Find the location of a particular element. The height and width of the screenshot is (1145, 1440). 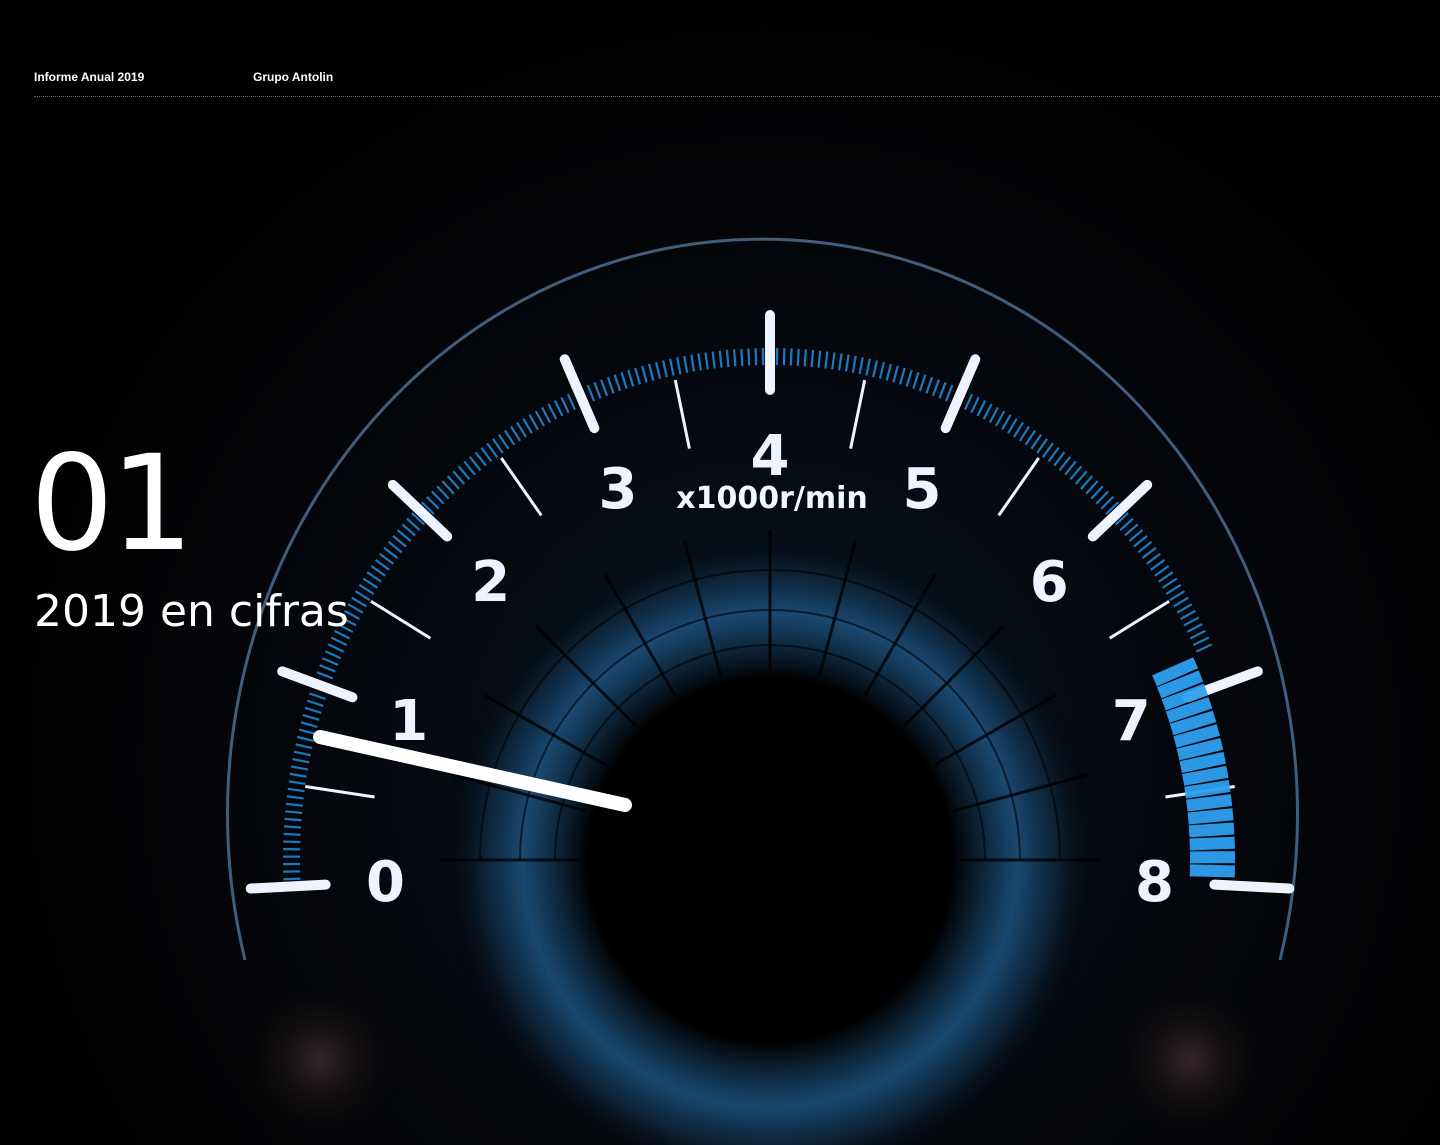

company-name: Grupo Antolin is located at coordinates (293, 77).